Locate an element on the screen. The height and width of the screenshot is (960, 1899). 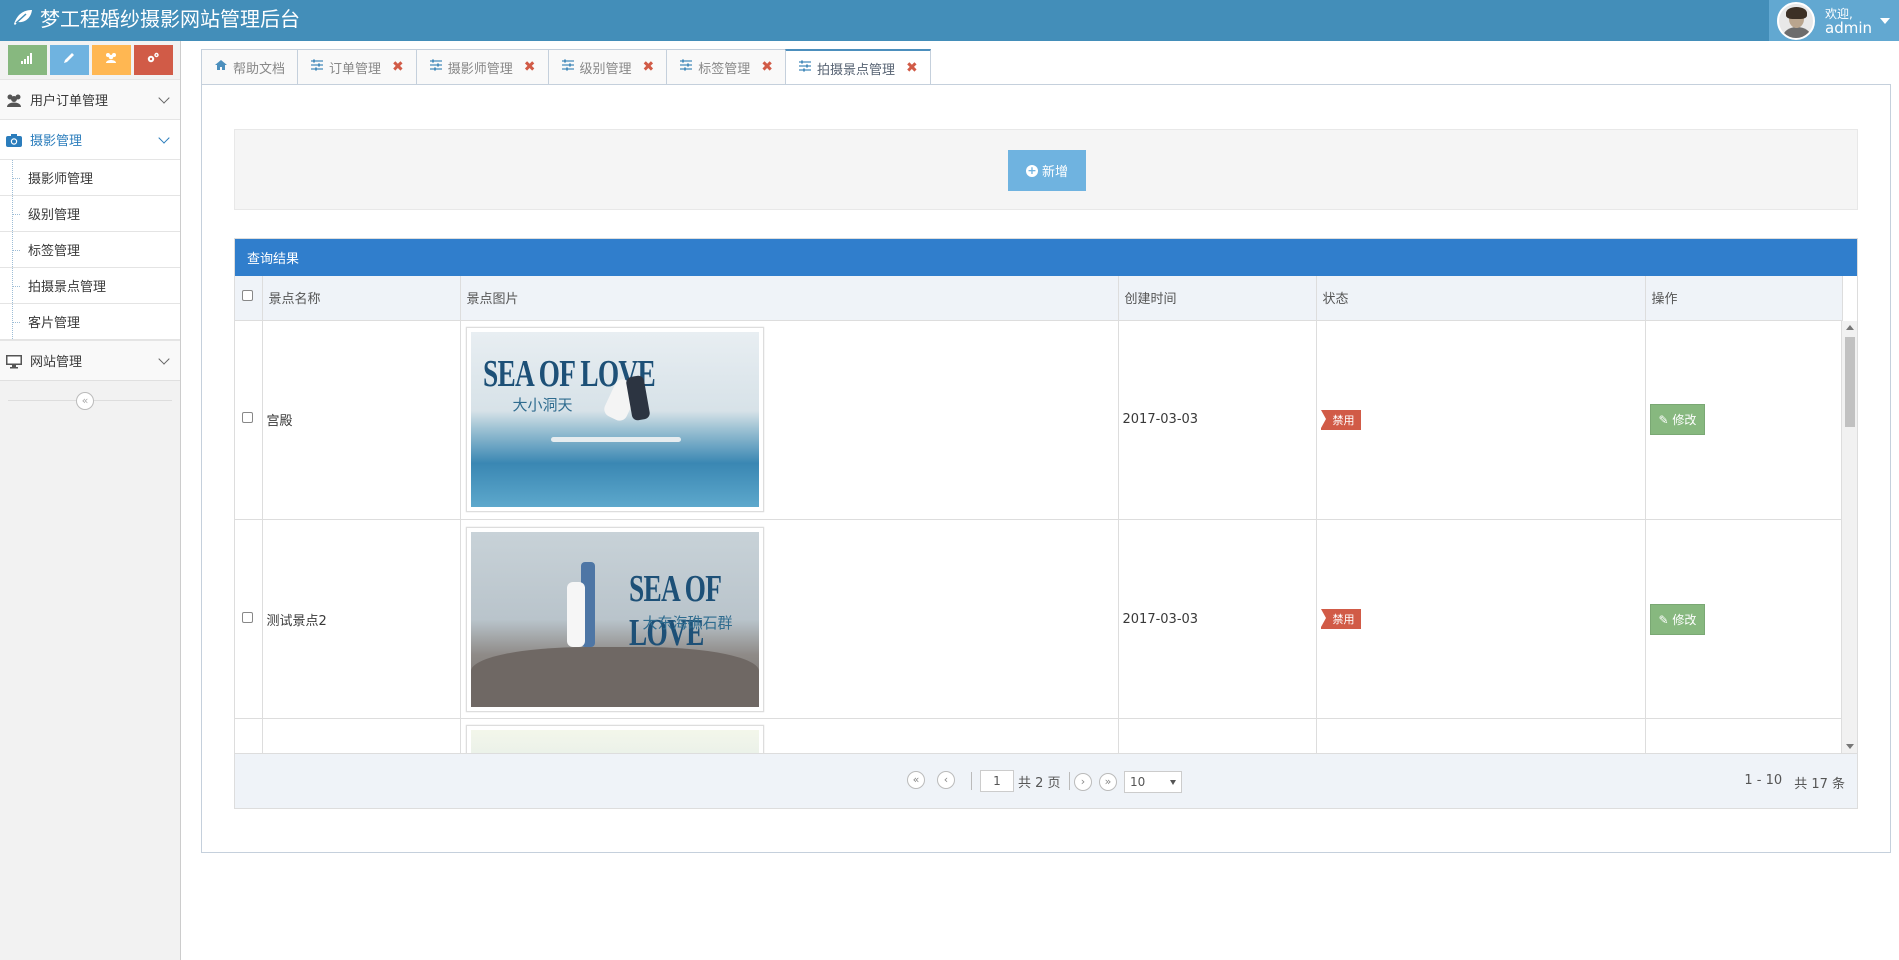
column-header-image: 景点图片 is located at coordinates (789, 298).